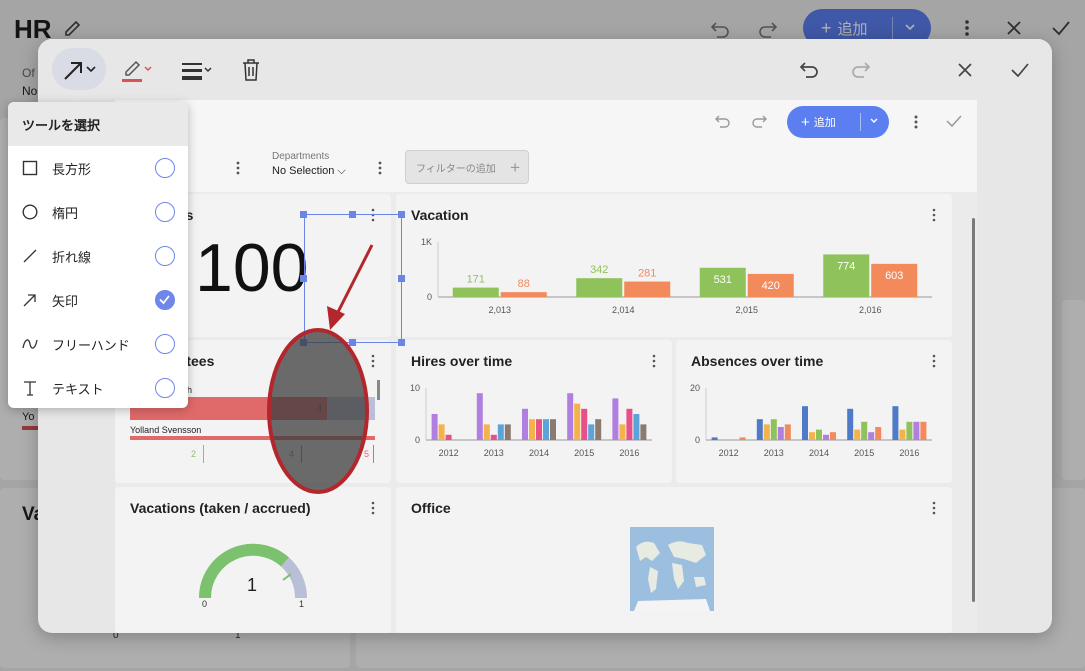  Describe the element at coordinates (251, 70) in the screenshot. I see `delete-button` at that location.